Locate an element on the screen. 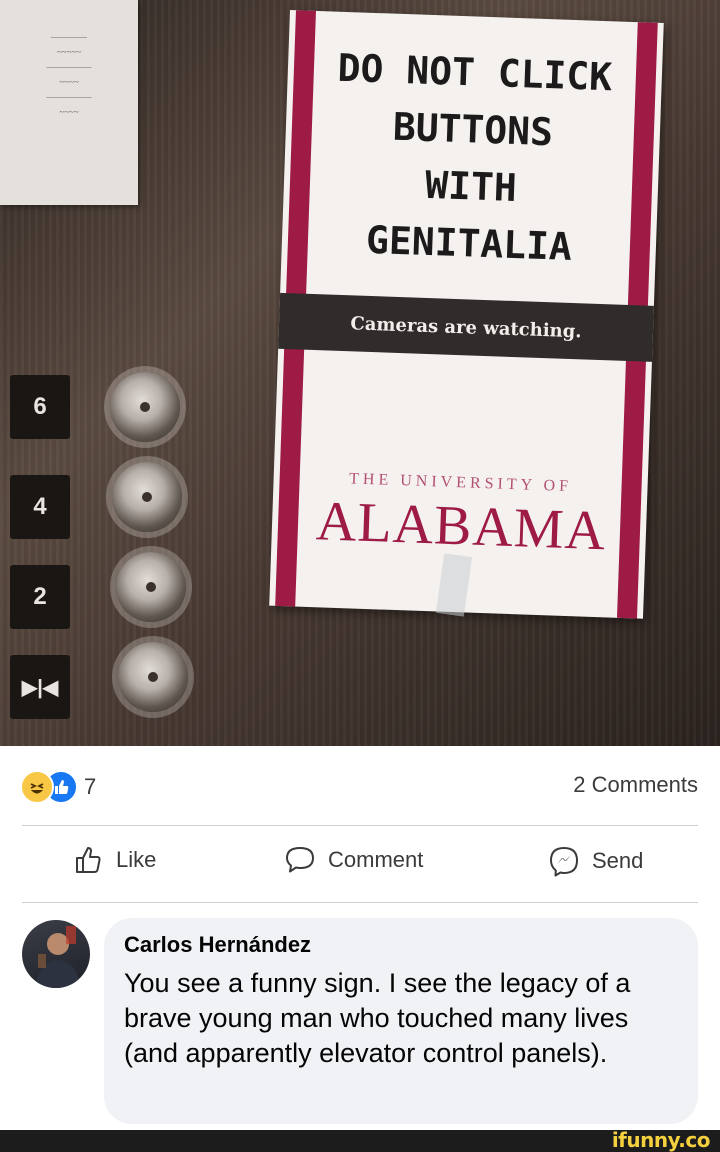 The width and height of the screenshot is (720, 1152). sign-headline-line: GENITALIA is located at coordinates (469, 243).